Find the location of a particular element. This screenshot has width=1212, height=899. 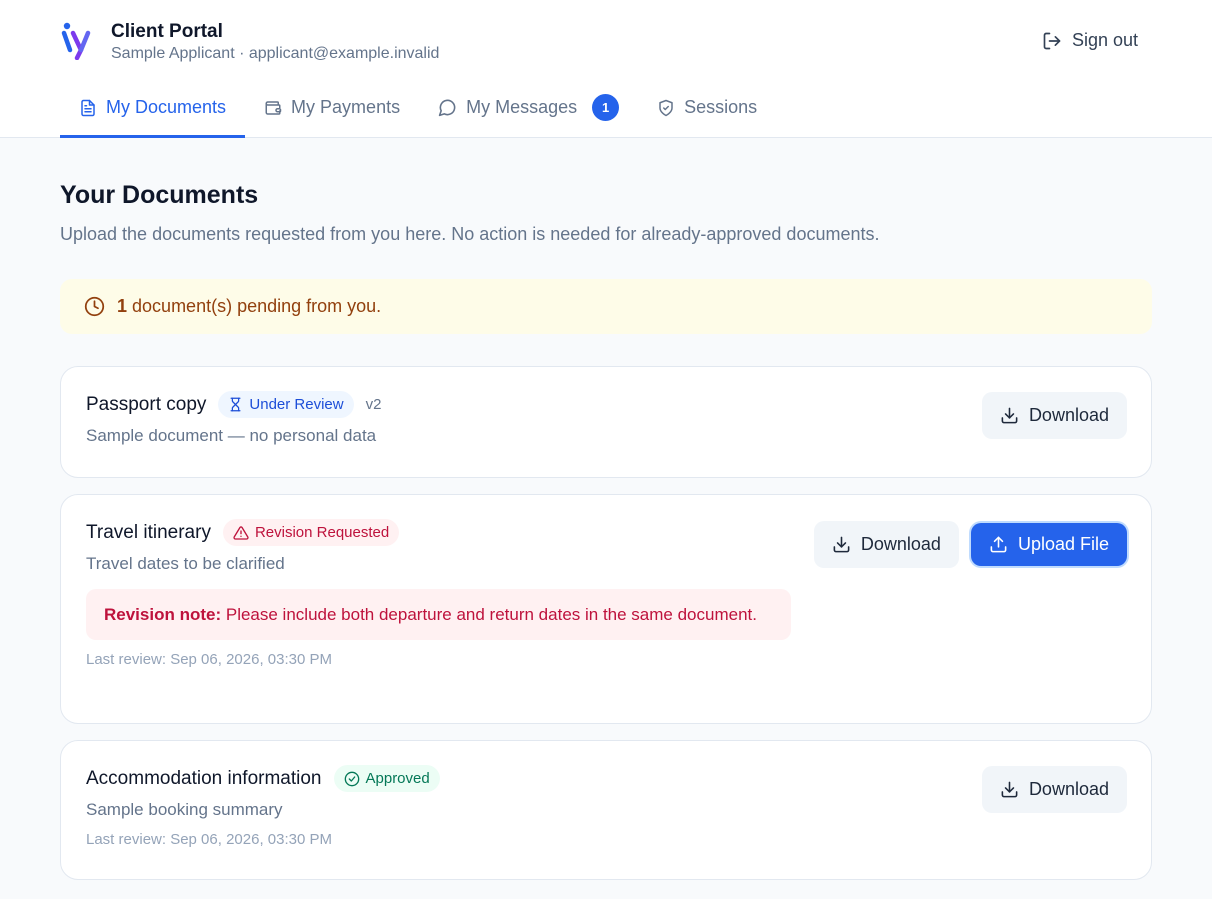

sign-out-button: Sign out is located at coordinates (1090, 40).